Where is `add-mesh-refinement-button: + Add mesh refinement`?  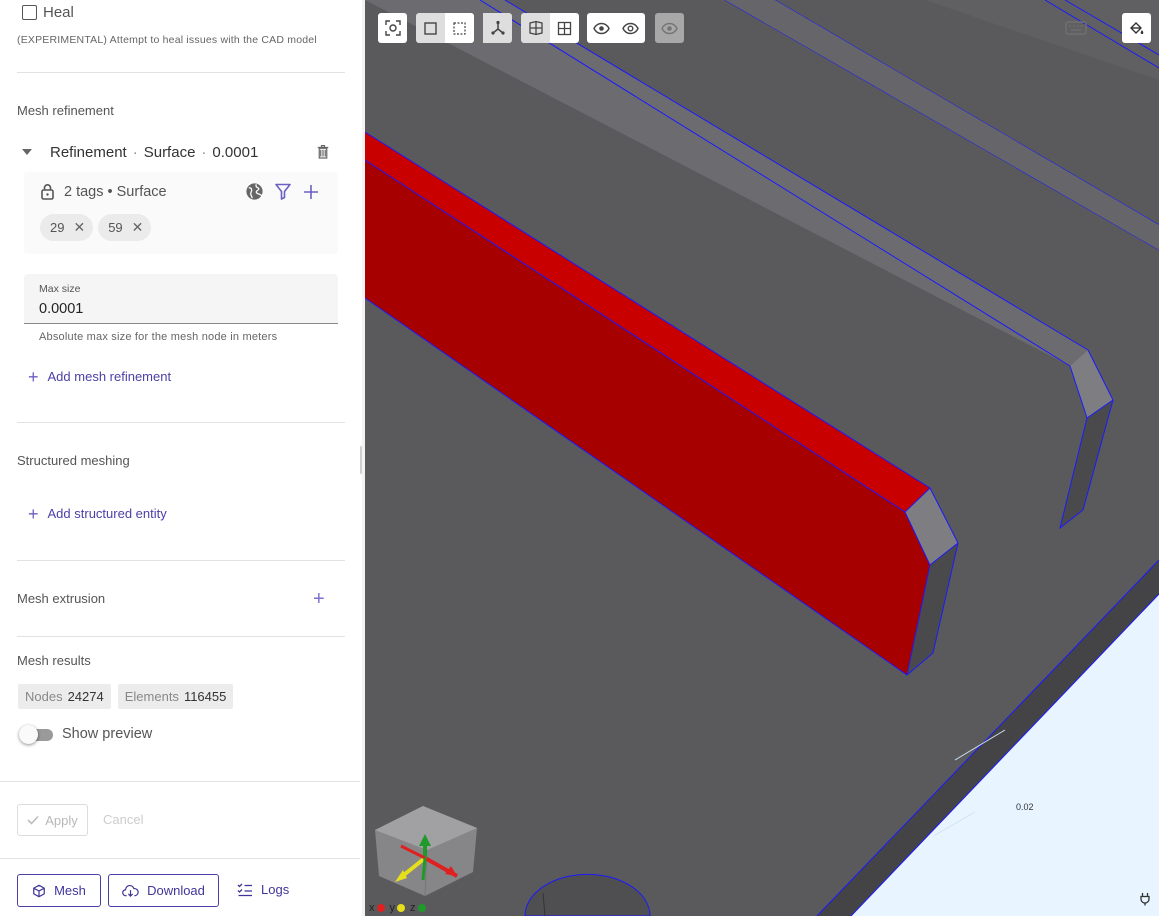
add-mesh-refinement-button: + Add mesh refinement is located at coordinates (100, 376).